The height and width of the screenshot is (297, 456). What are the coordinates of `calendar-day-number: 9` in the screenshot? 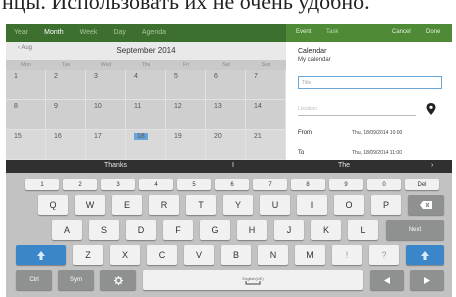 It's located at (56, 106).